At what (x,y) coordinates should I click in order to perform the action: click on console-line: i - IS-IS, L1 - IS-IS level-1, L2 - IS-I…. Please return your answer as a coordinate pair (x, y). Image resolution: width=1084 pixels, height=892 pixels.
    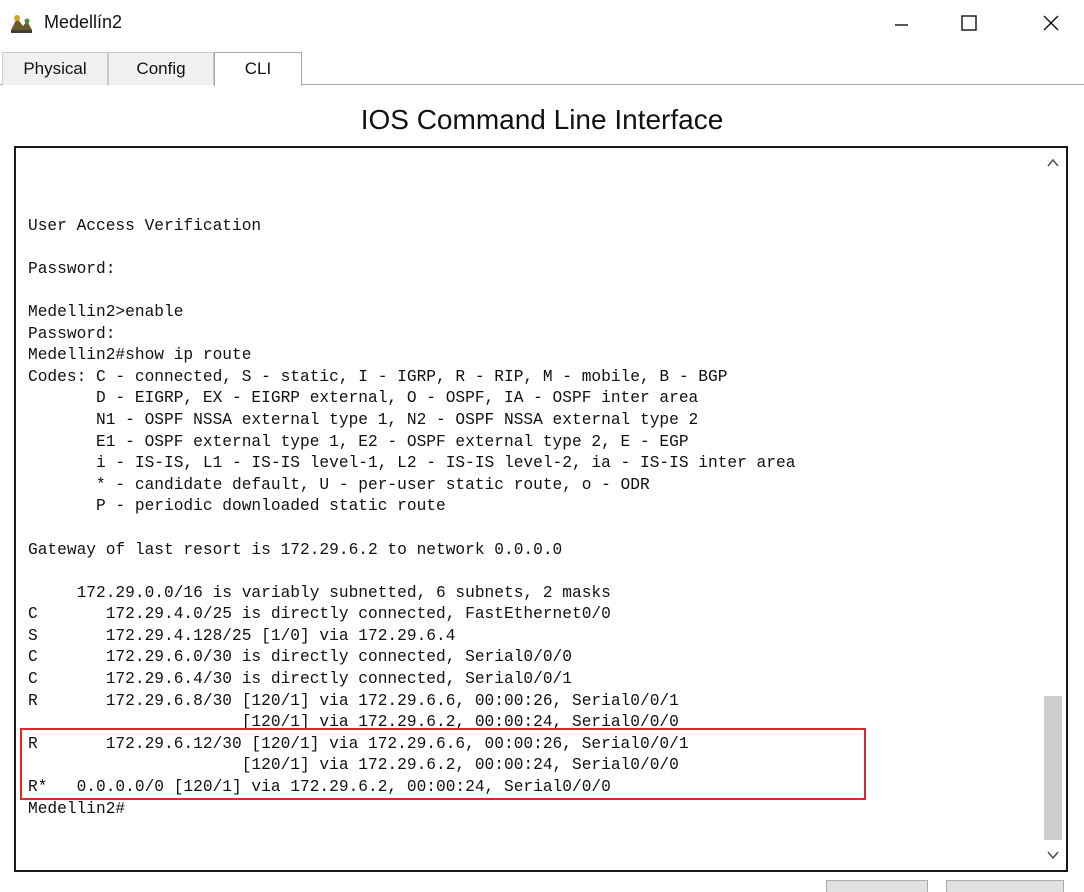
    Looking at the image, I should click on (412, 463).